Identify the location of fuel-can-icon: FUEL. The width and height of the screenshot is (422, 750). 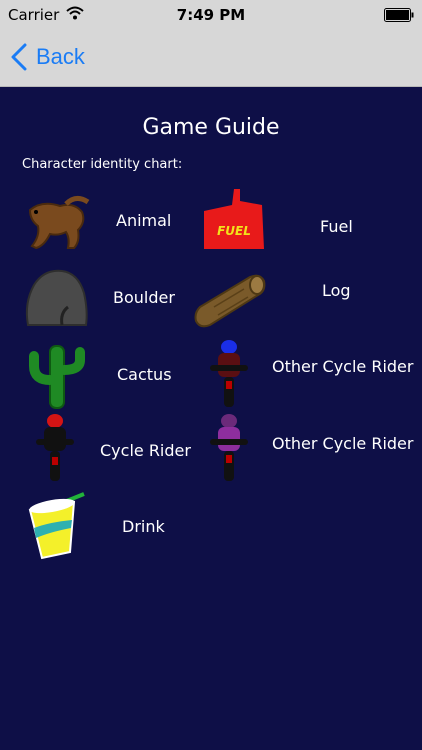
(235, 222).